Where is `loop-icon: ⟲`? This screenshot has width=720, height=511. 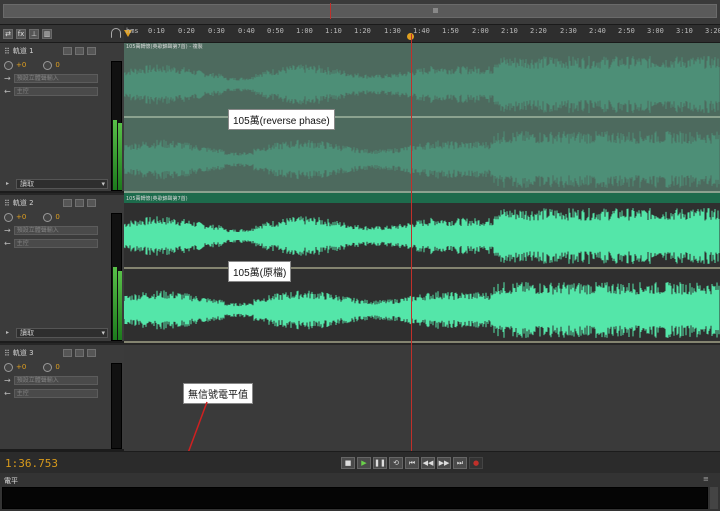 loop-icon: ⟲ is located at coordinates (396, 463).